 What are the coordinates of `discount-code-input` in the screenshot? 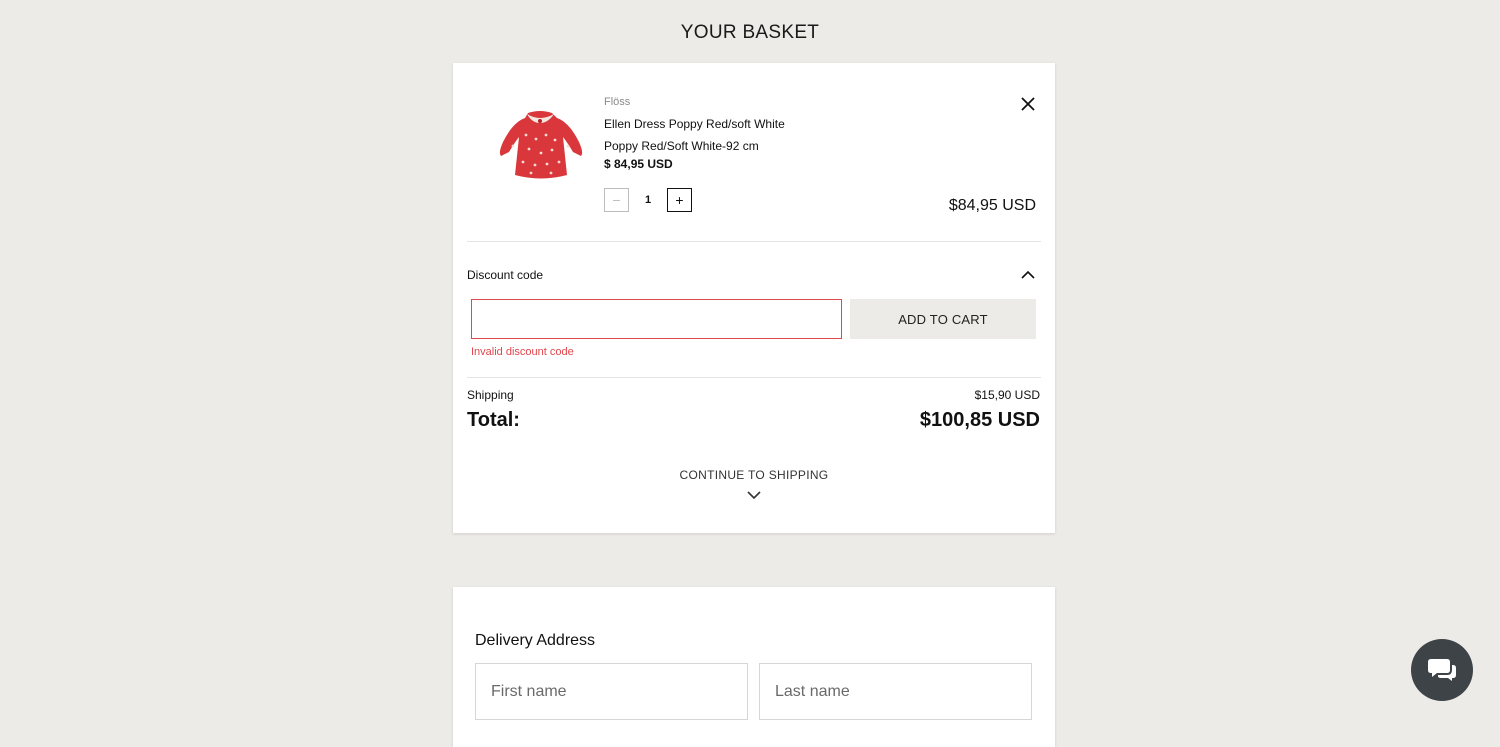 It's located at (656, 319).